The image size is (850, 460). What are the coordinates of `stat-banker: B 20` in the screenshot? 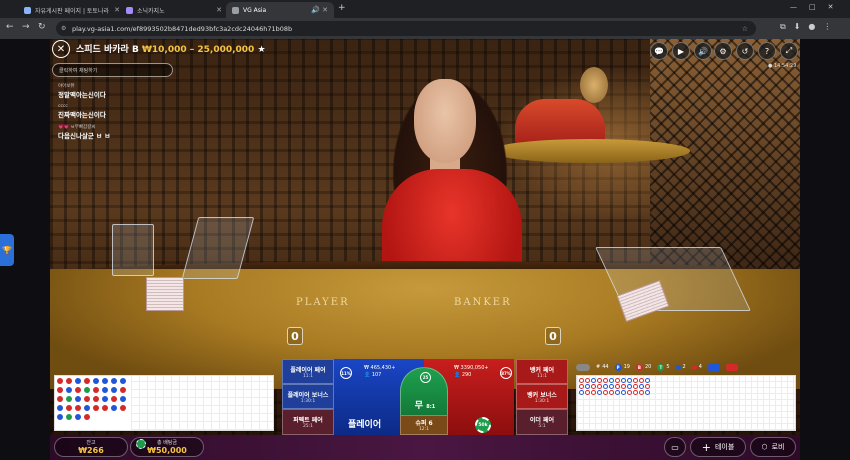 It's located at (643, 367).